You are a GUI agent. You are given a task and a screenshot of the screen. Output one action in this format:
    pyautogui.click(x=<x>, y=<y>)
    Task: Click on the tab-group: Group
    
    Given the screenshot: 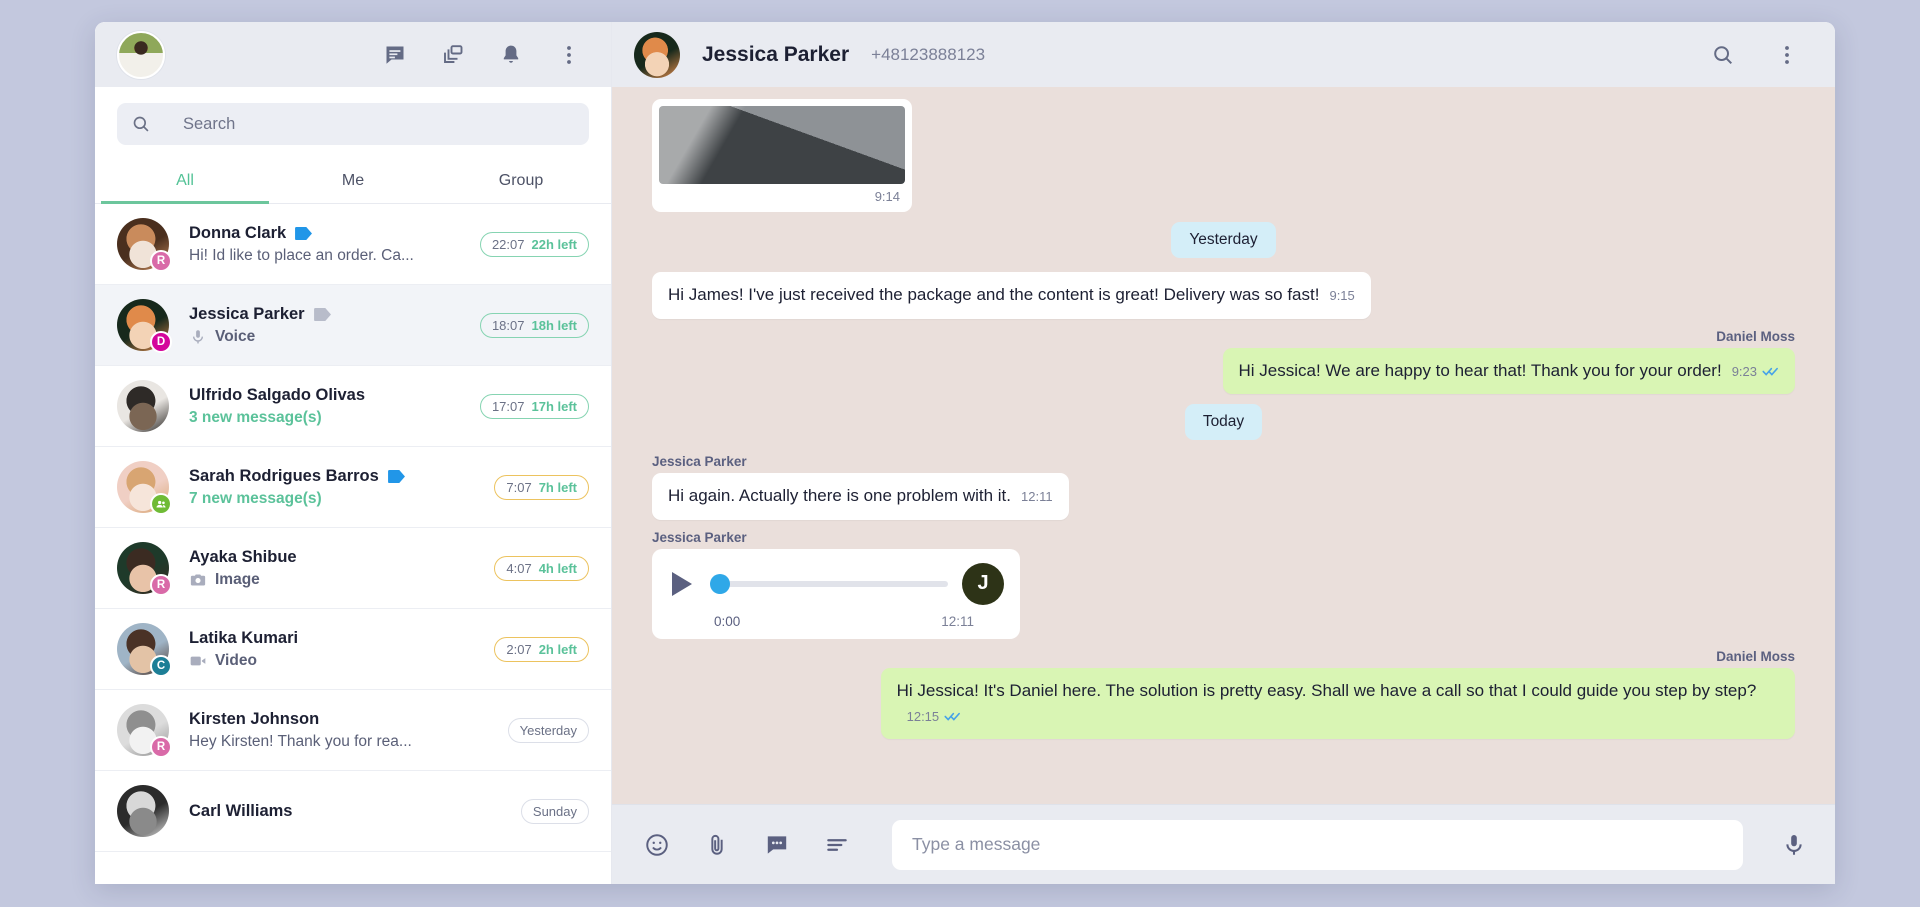 What is the action you would take?
    pyautogui.click(x=521, y=182)
    